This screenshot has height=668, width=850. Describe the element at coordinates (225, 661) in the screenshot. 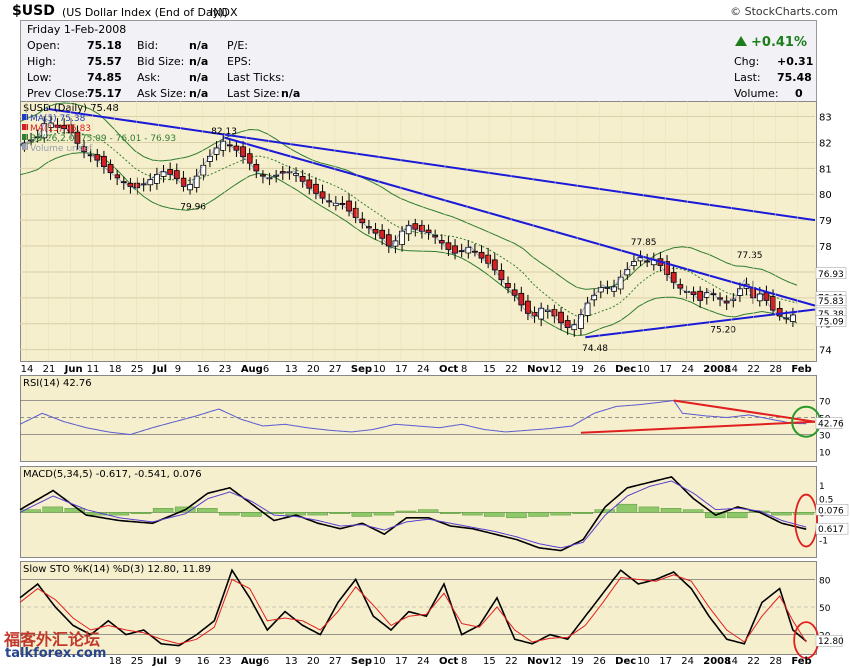

I see `x-axis-label-bottom: 23` at that location.